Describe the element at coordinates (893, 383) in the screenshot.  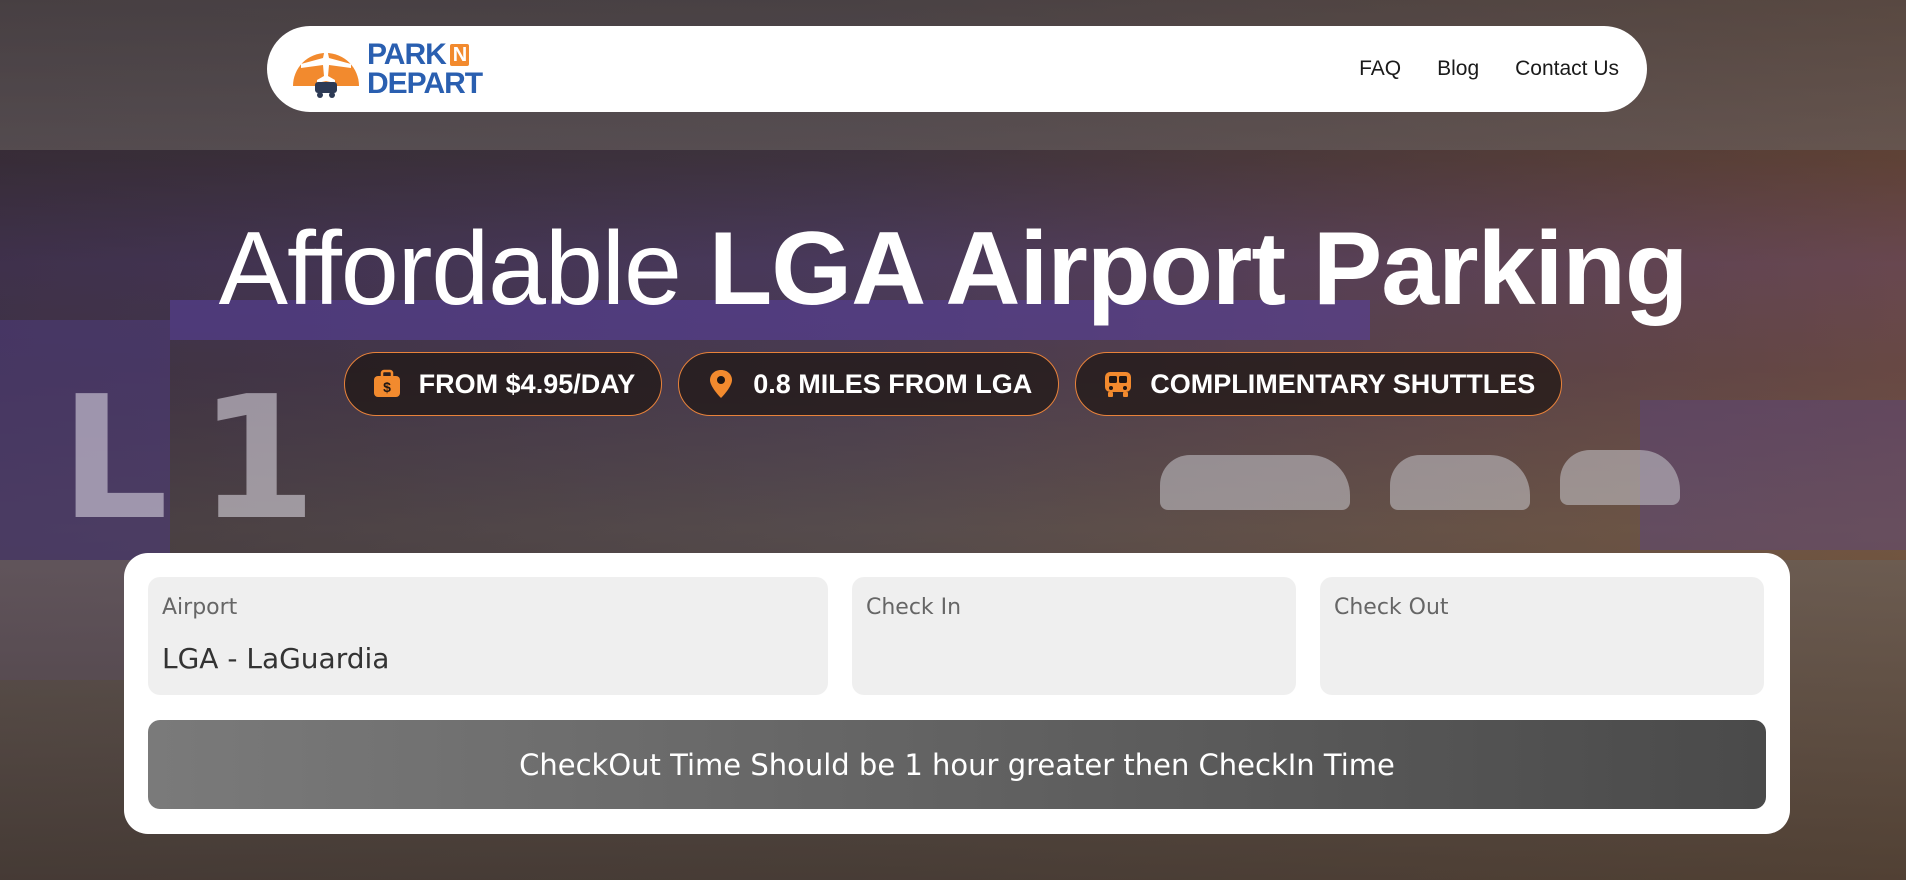
I see `feature-pill-distance-text: 0.8 MILES FROM LGA` at that location.